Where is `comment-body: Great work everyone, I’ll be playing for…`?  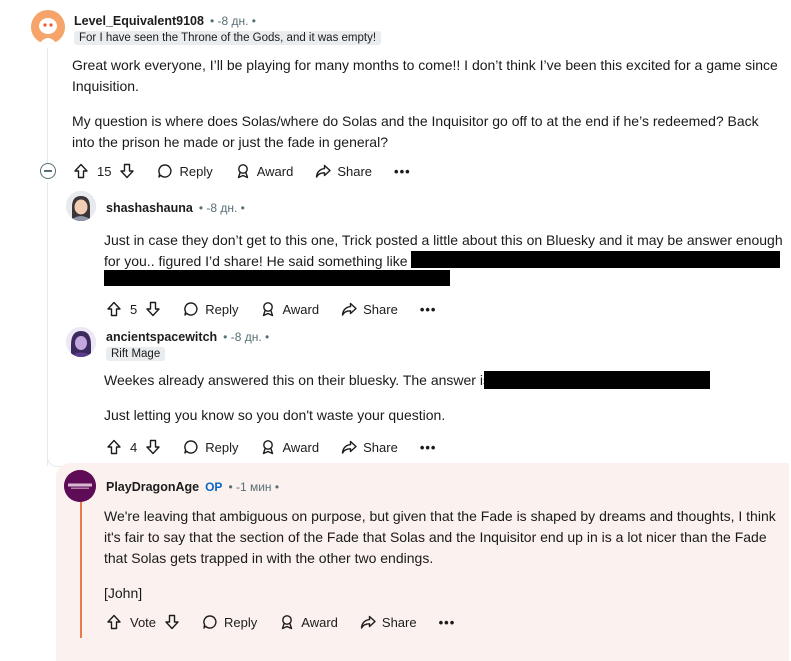 comment-body: Great work everyone, I’ll be playing for… is located at coordinates (427, 104).